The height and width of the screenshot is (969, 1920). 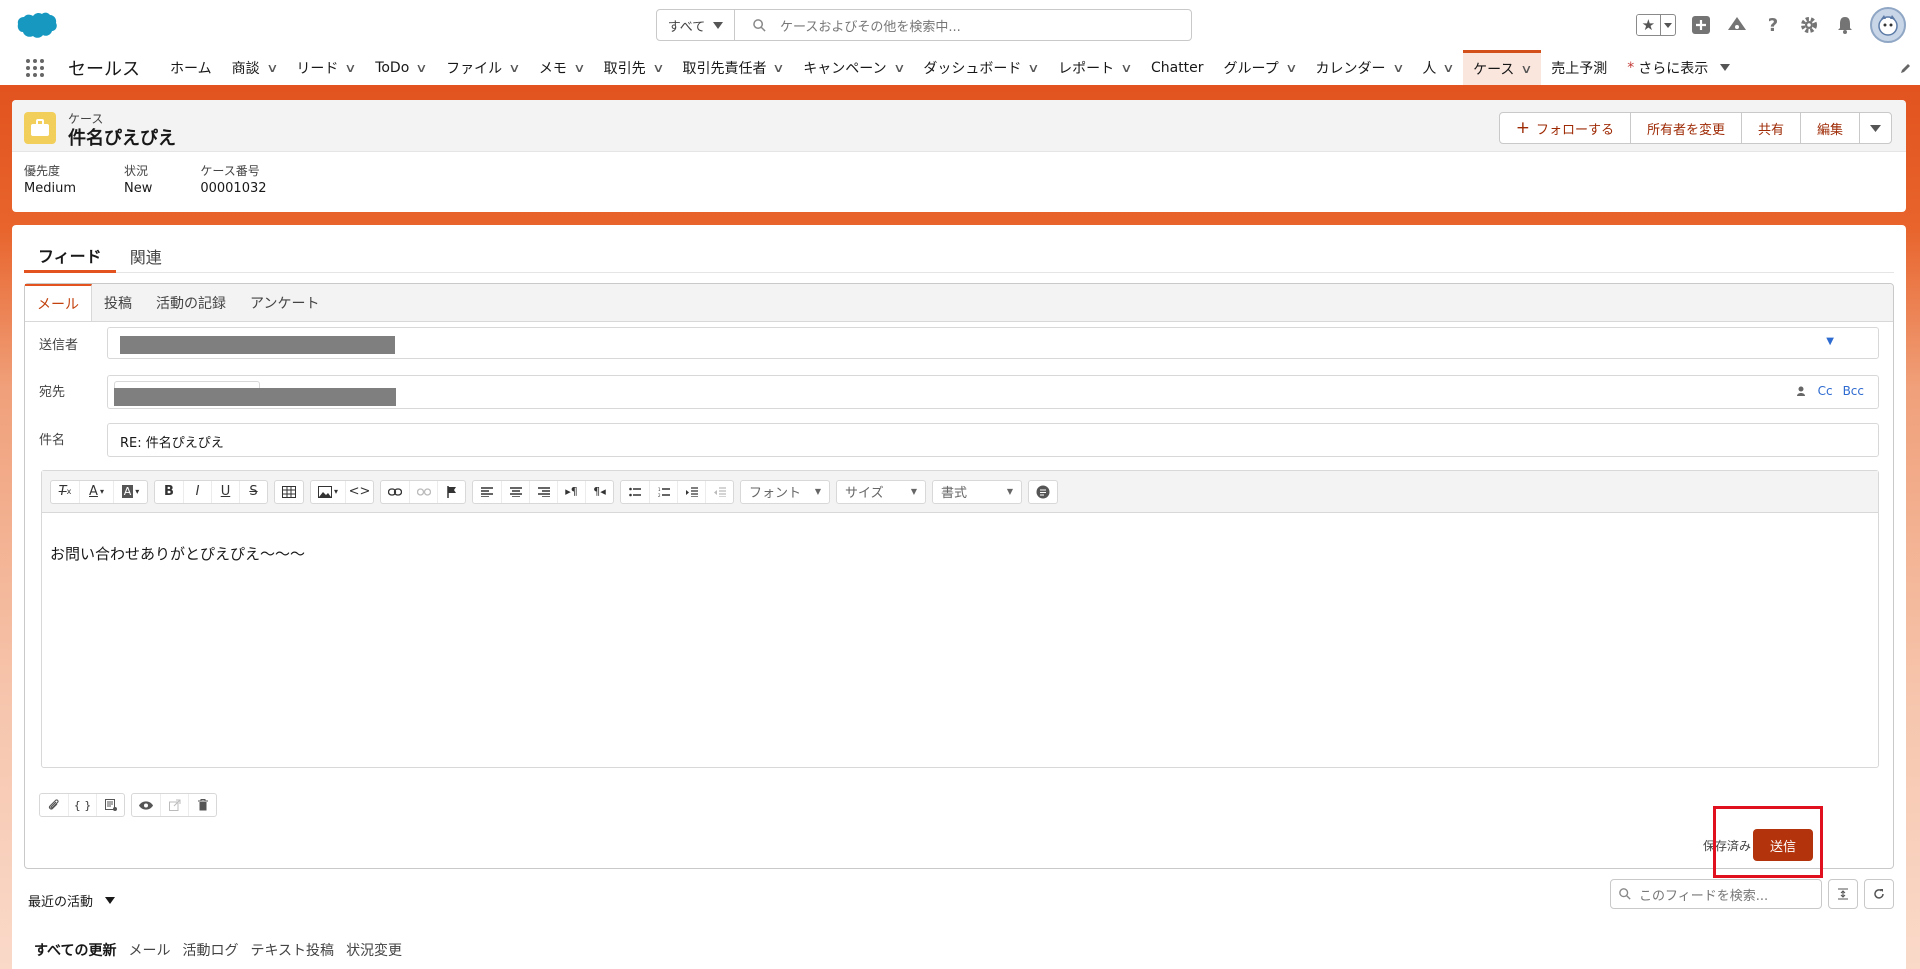 I want to click on nav-item-reports: レポート ∨, so click(x=1094, y=67).